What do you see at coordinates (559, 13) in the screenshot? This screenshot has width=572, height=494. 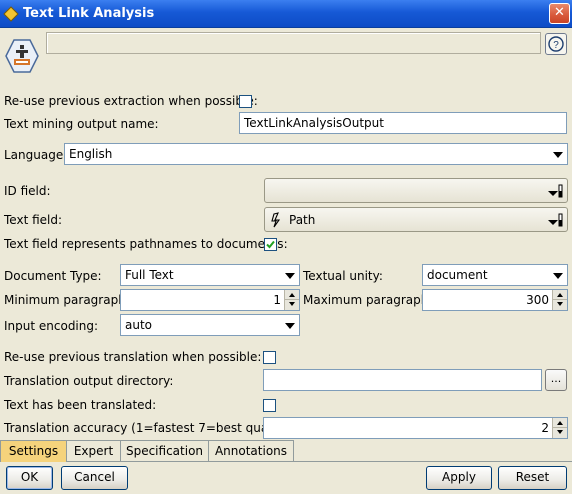 I see `close-button: ✕` at bounding box center [559, 13].